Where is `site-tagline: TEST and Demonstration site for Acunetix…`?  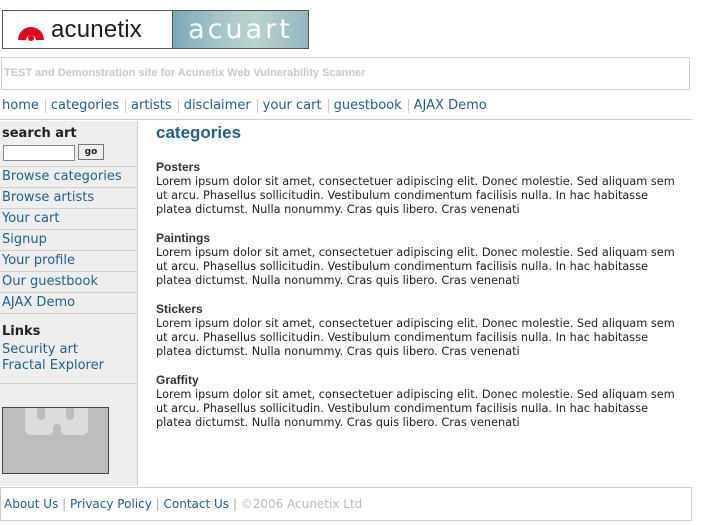 site-tagline: TEST and Demonstration site for Acunetix… is located at coordinates (345, 73).